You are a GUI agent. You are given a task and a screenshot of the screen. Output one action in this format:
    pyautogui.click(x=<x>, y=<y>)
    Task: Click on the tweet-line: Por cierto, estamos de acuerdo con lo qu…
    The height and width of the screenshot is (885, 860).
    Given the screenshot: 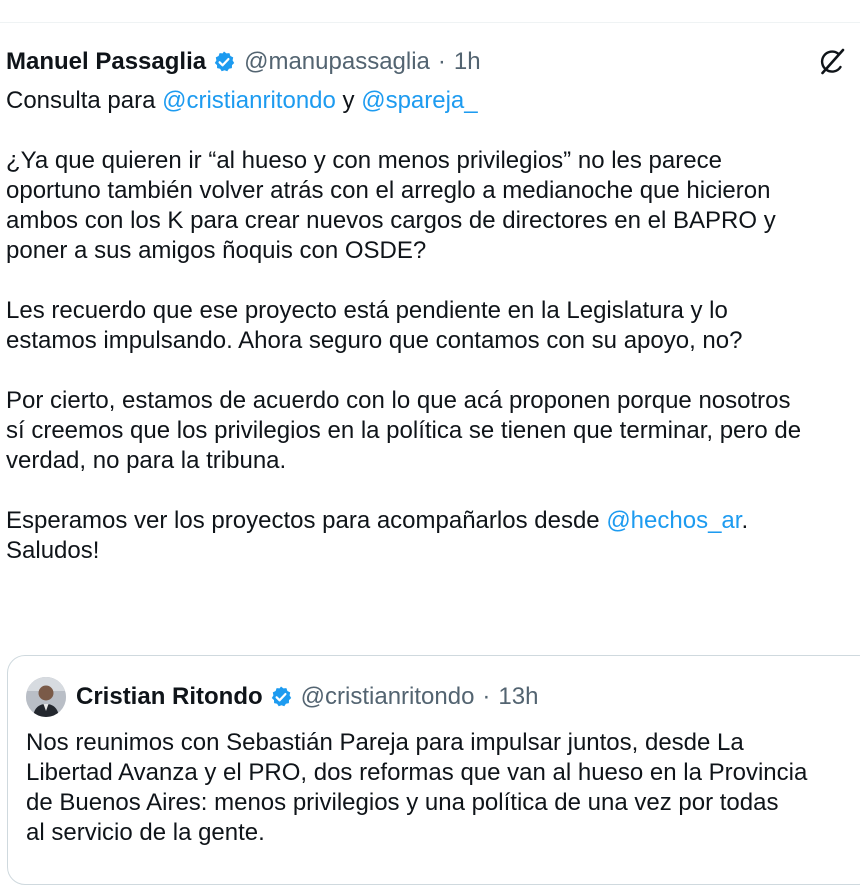 What is the action you would take?
    pyautogui.click(x=398, y=400)
    